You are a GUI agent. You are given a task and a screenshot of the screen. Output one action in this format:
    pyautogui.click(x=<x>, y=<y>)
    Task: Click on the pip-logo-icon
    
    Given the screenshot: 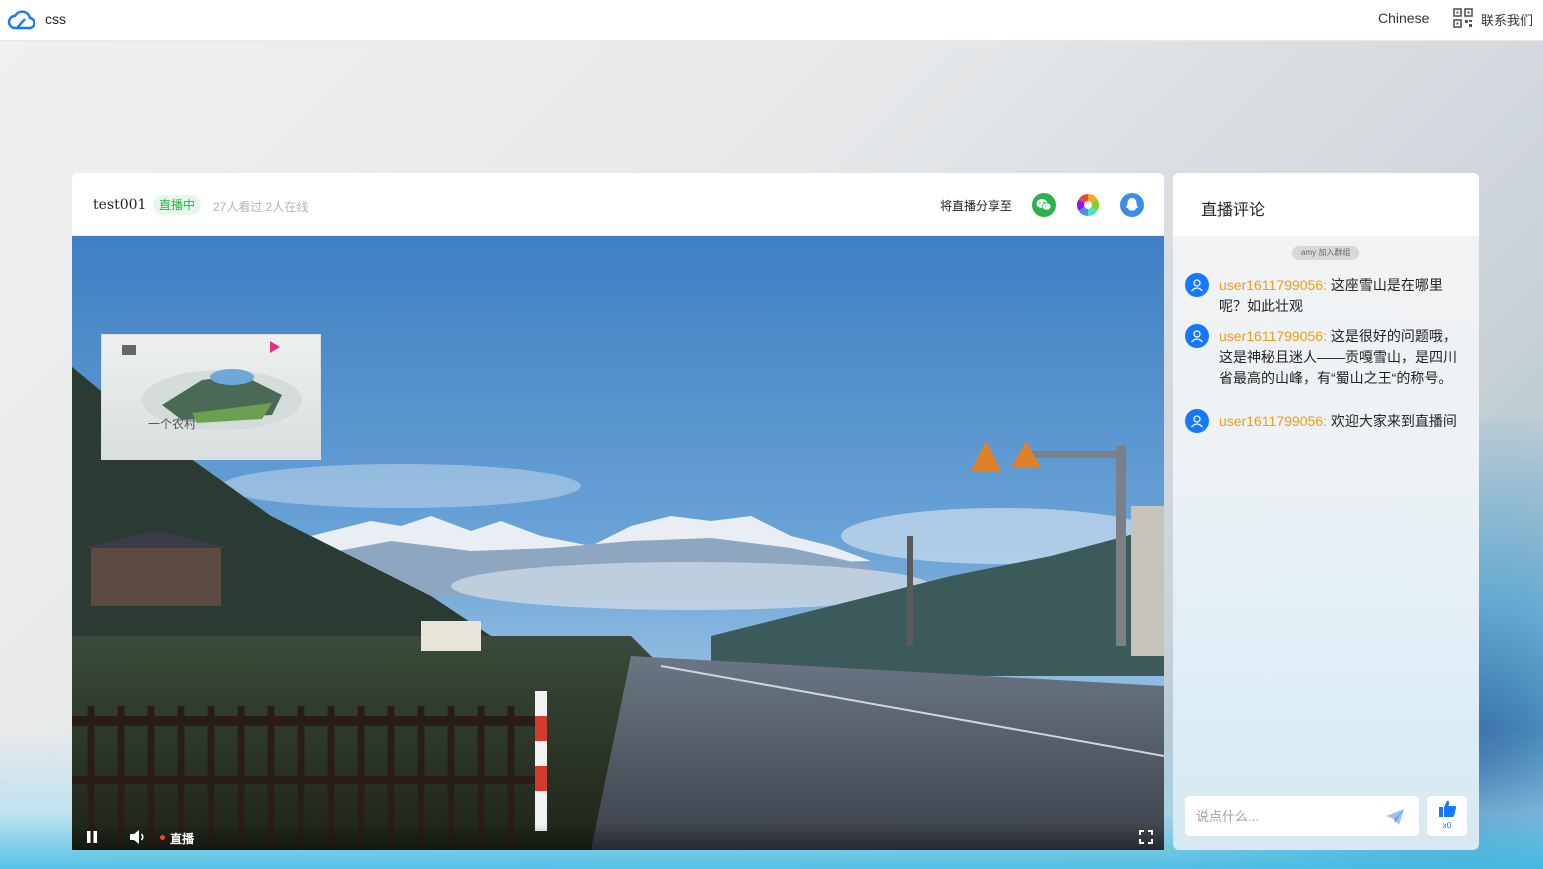 What is the action you would take?
    pyautogui.click(x=275, y=347)
    